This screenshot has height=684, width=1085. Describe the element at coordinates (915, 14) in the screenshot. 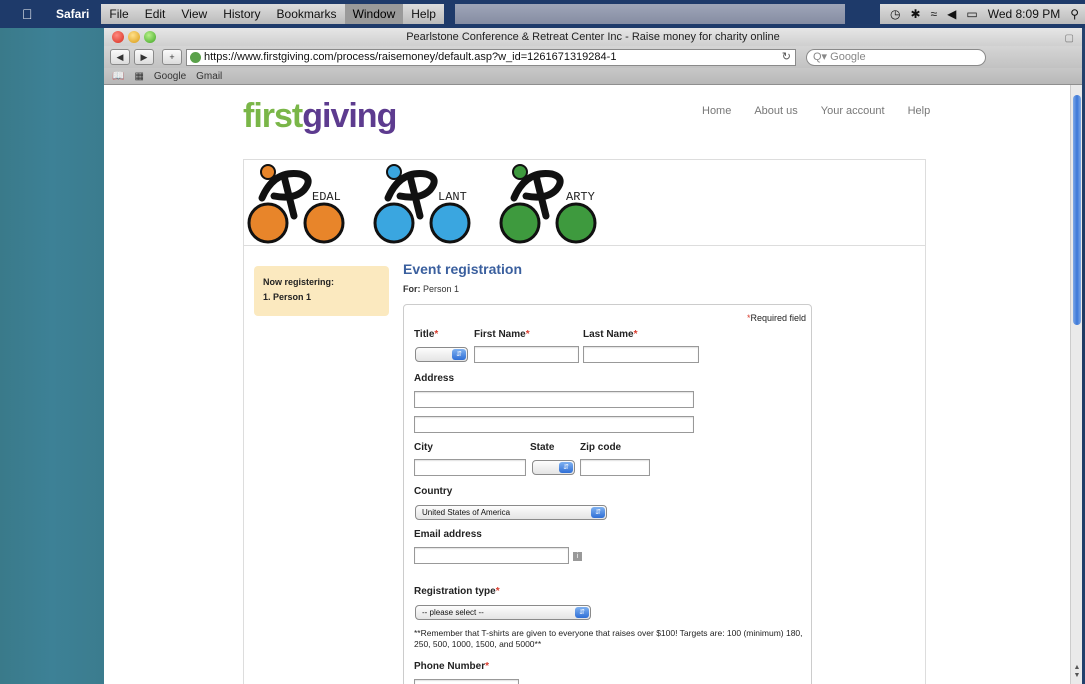

I see `bluetooth-icon: ✱` at that location.